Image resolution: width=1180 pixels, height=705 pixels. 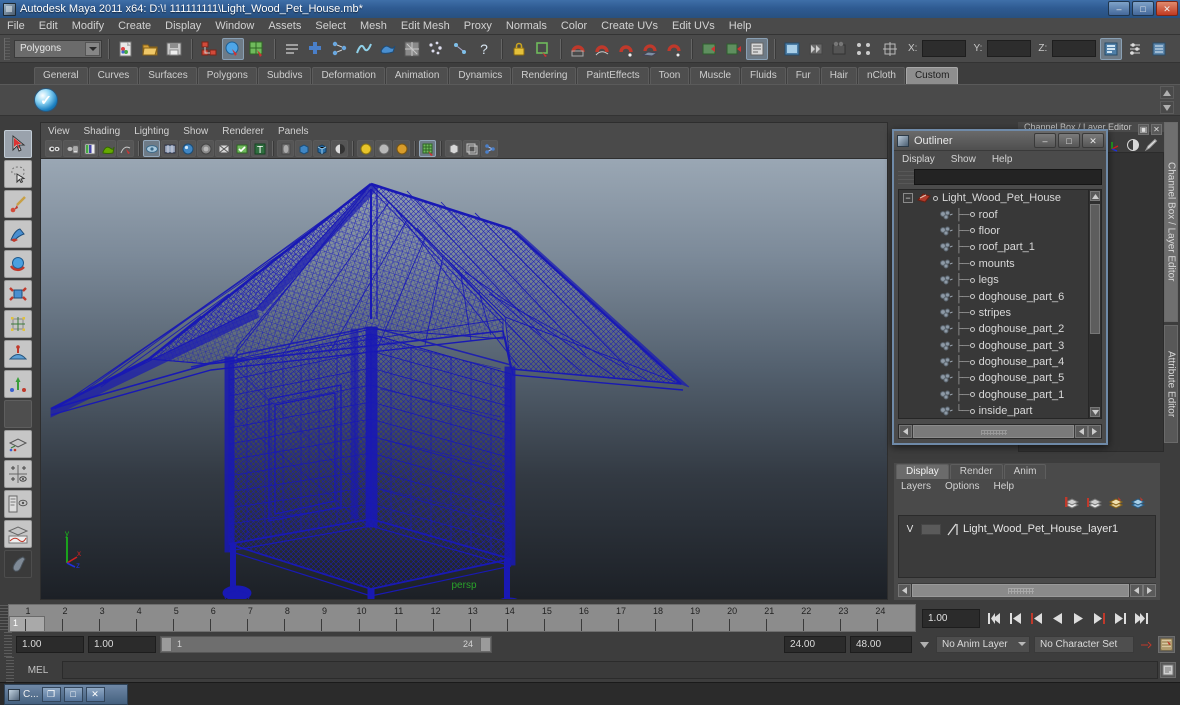 I want to click on taskbar-window-button: C... ❐ □ ✕, so click(x=66, y=694).